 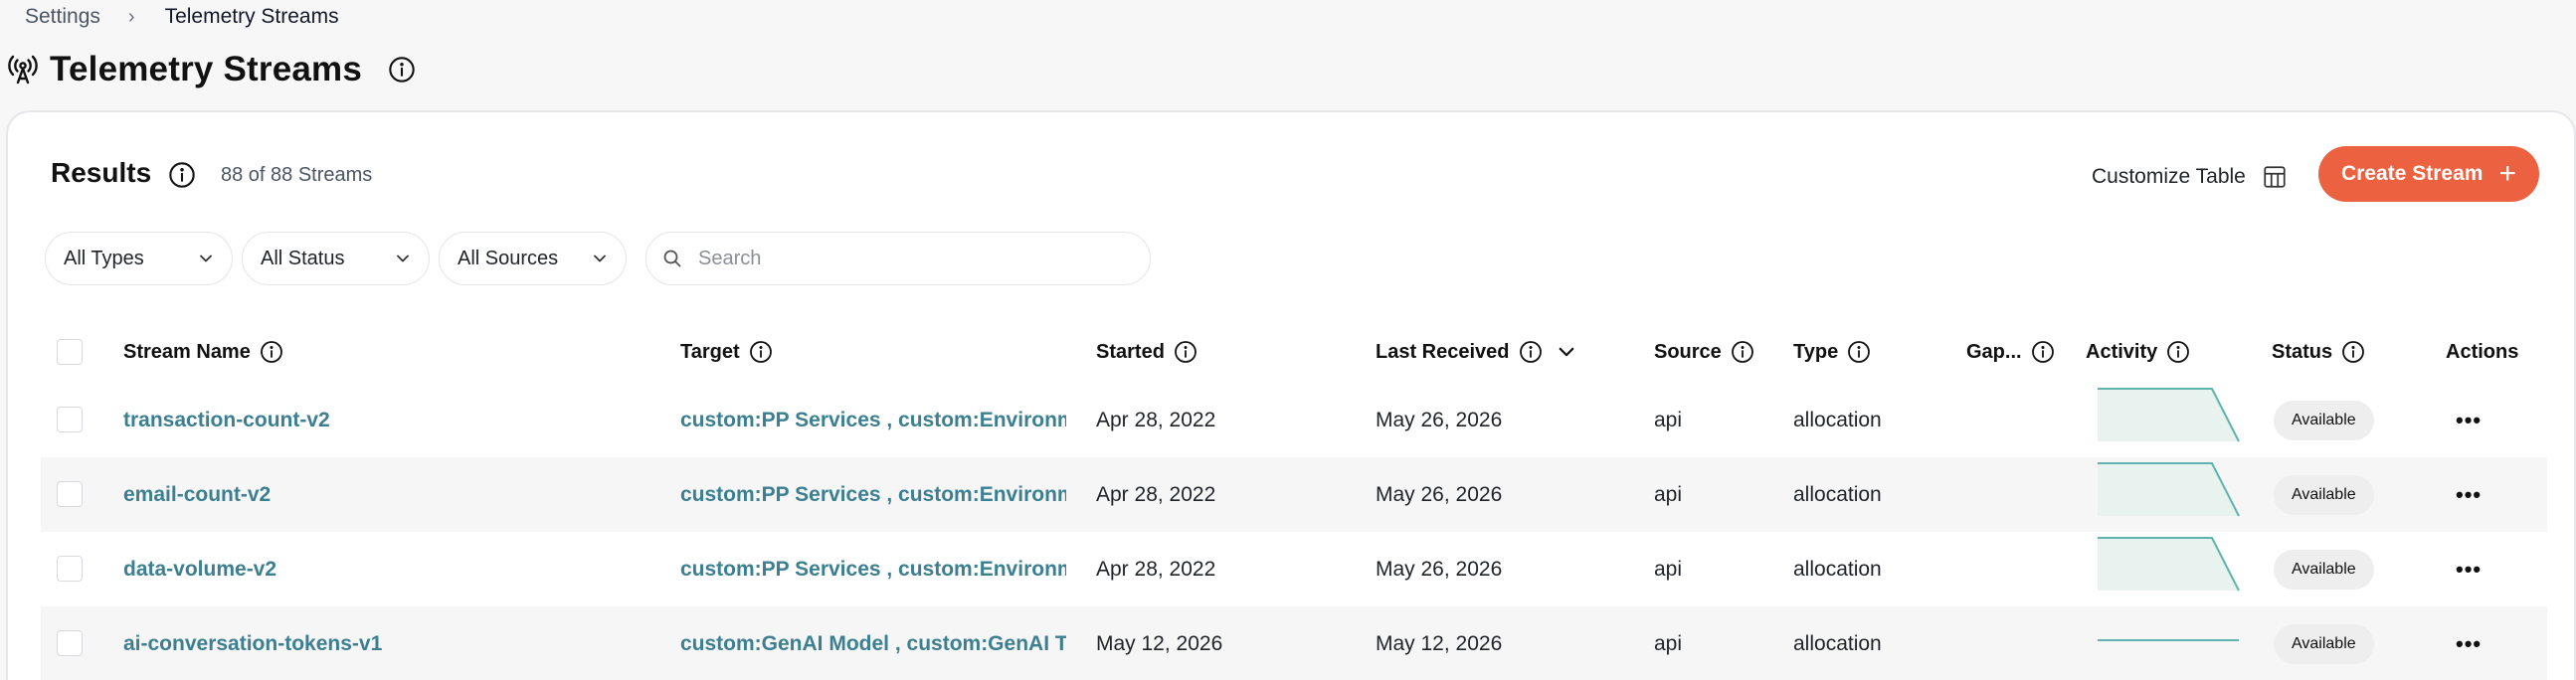 What do you see at coordinates (907, 258) in the screenshot?
I see `search-input` at bounding box center [907, 258].